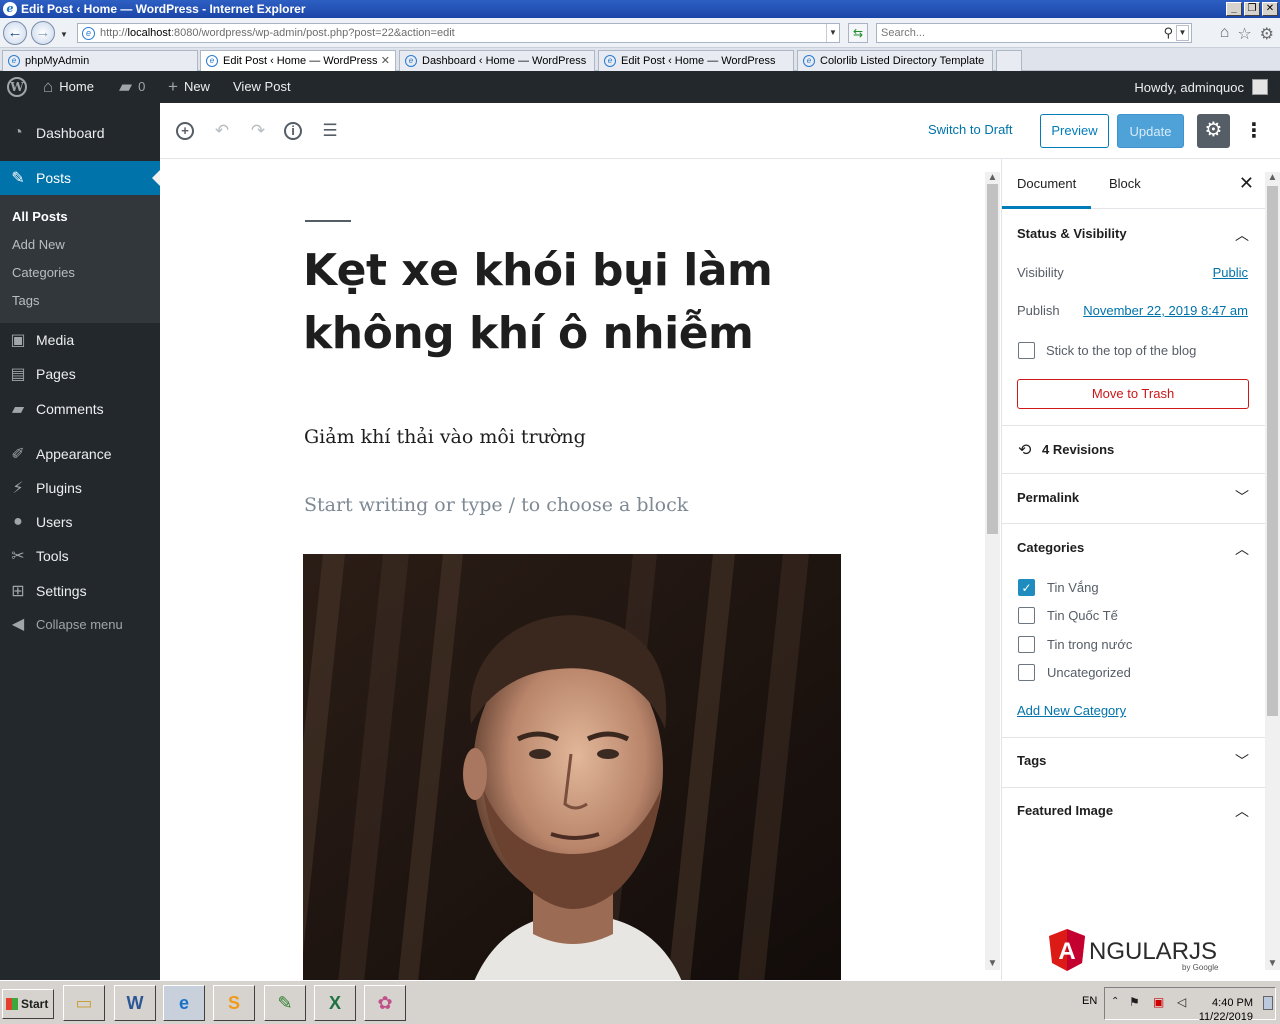 The image size is (1280, 1024). Describe the element at coordinates (1225, 34) in the screenshot. I see `home-icon: ⌂` at that location.